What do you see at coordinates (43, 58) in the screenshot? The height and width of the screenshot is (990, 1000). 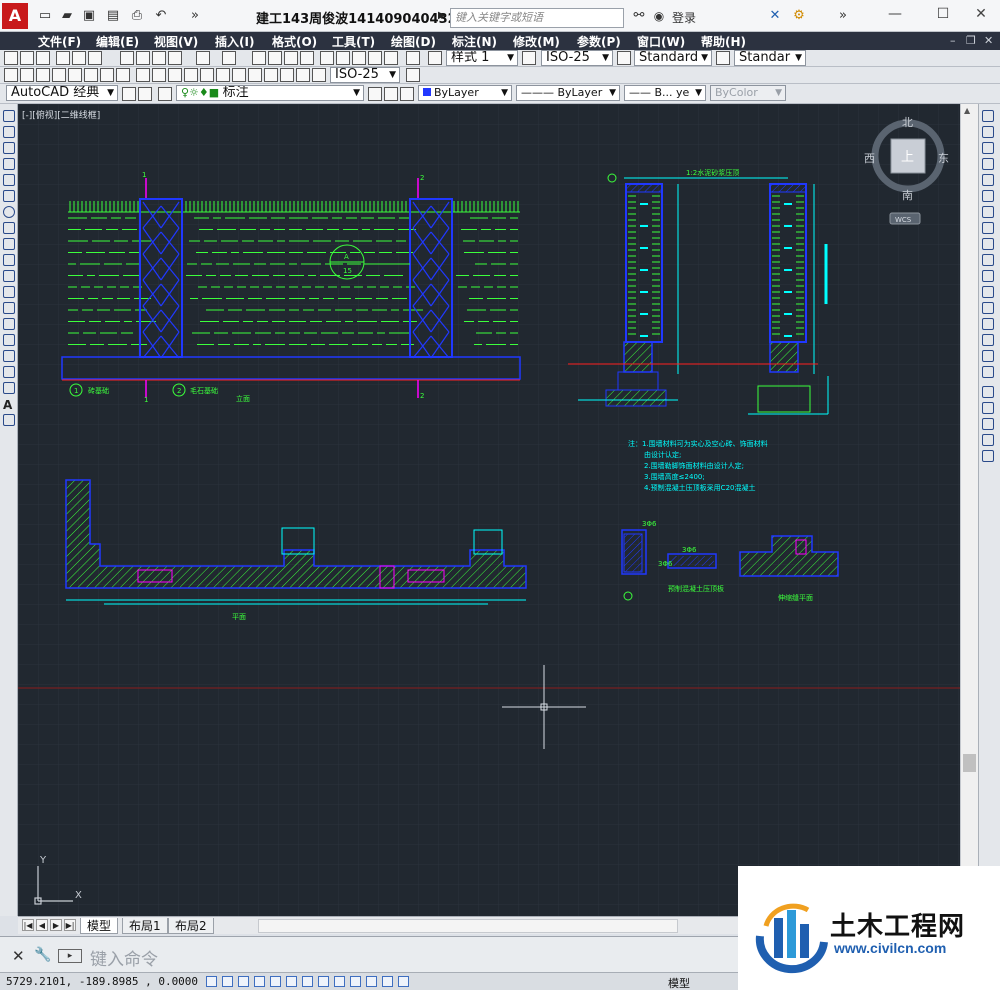 I see `save-file-icon` at bounding box center [43, 58].